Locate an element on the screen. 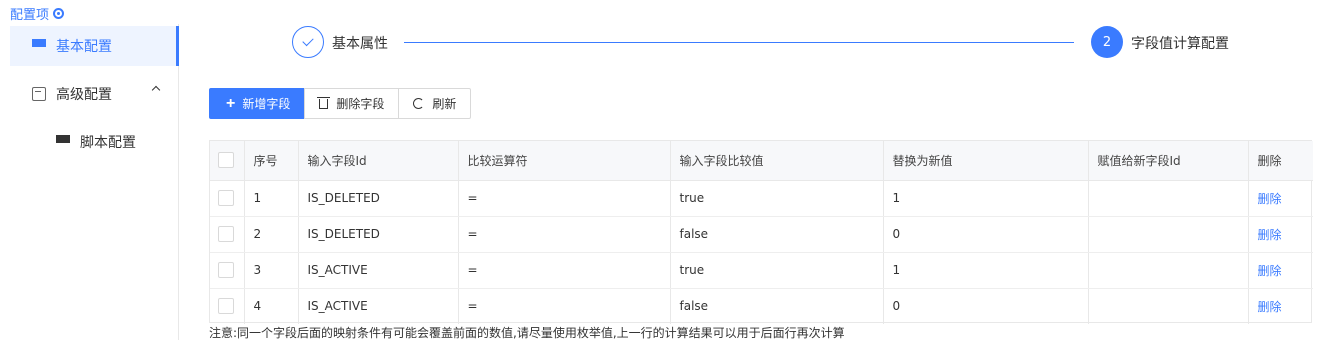 This screenshot has width=1322, height=340. refresh-label: 刷新 is located at coordinates (444, 104).